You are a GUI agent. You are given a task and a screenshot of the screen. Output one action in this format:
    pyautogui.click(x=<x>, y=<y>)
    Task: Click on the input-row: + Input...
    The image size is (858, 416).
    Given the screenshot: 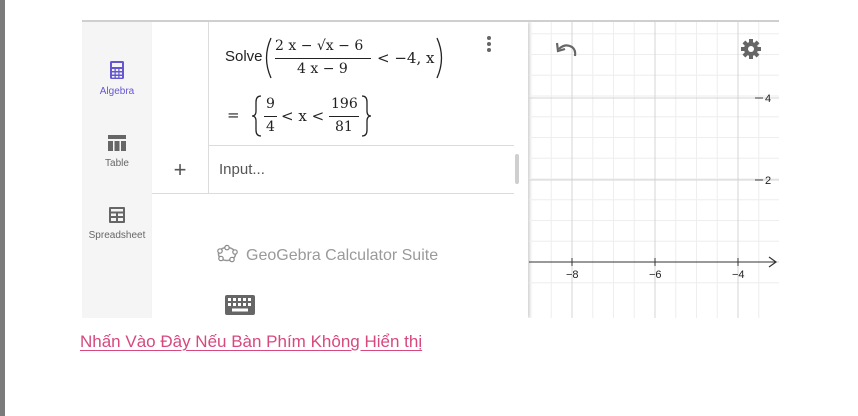 What is the action you would take?
    pyautogui.click(x=333, y=170)
    